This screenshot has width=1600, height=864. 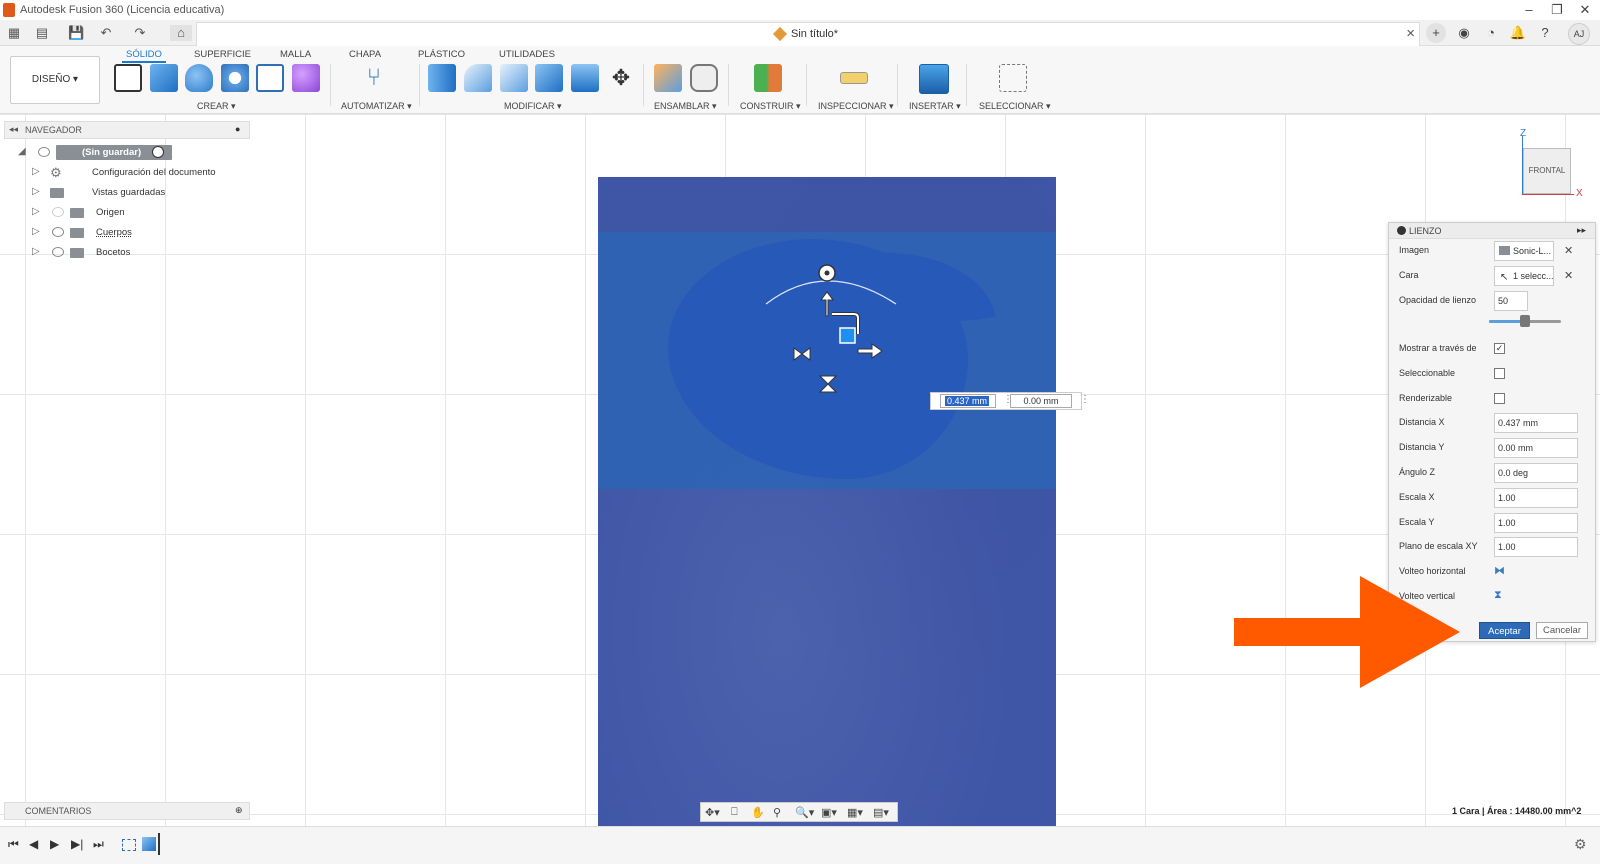 I want to click on activate-radio-icon, so click(x=158, y=152).